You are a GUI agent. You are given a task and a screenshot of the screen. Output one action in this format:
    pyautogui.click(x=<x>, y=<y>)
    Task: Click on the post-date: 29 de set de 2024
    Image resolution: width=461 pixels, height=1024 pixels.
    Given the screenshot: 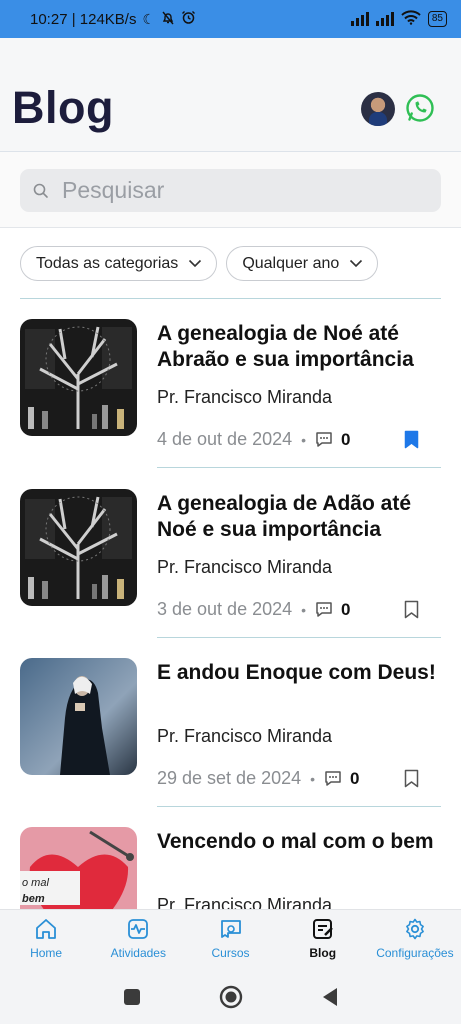 What is the action you would take?
    pyautogui.click(x=229, y=778)
    